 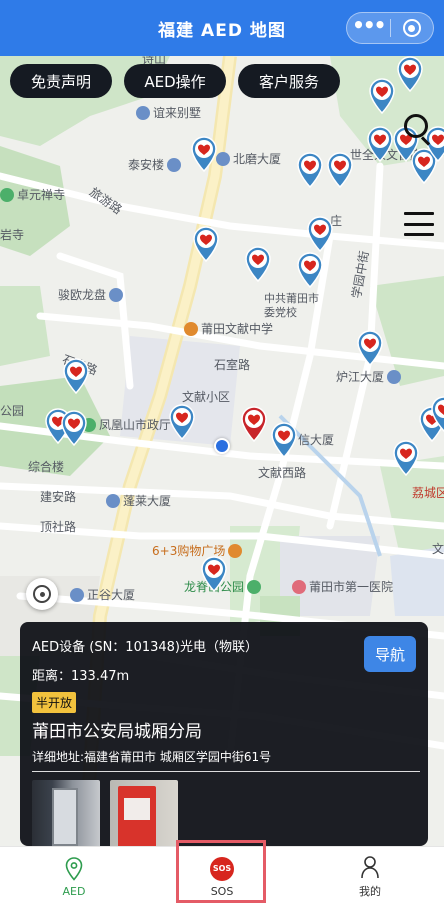 I want to click on map-poi: 蓬莱大厦, so click(x=138, y=500).